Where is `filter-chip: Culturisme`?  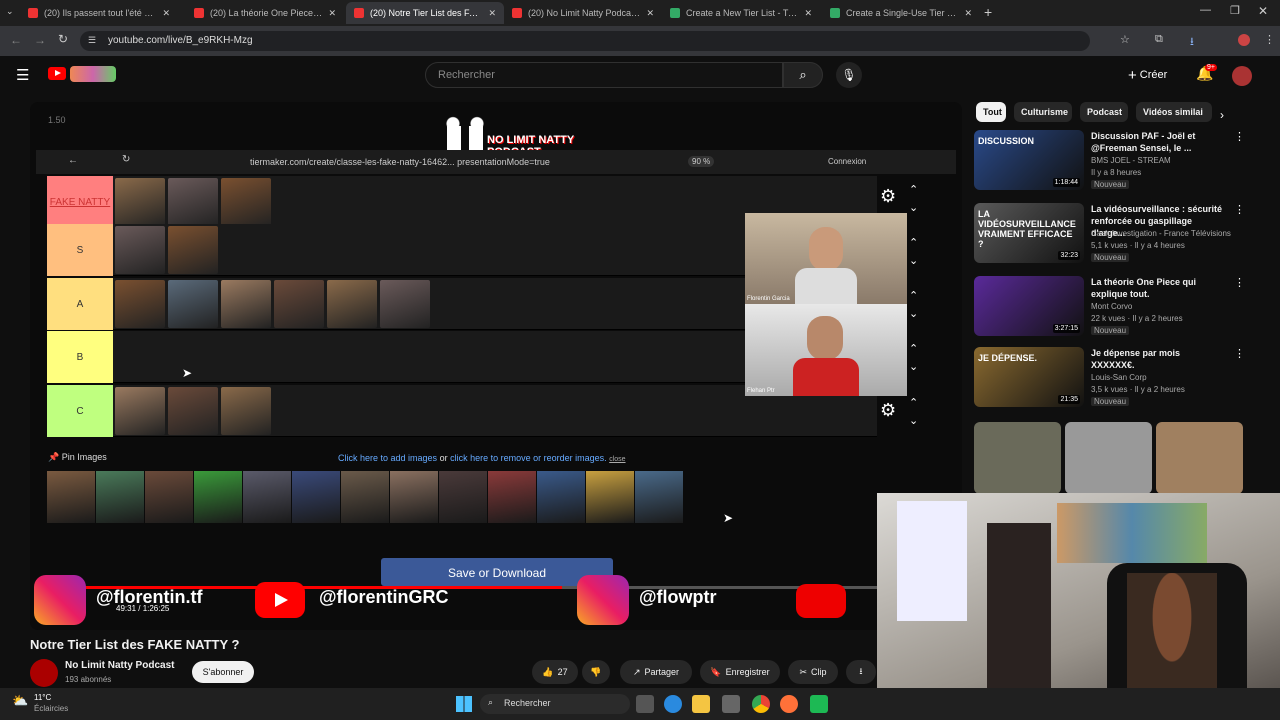 filter-chip: Culturisme is located at coordinates (1043, 112).